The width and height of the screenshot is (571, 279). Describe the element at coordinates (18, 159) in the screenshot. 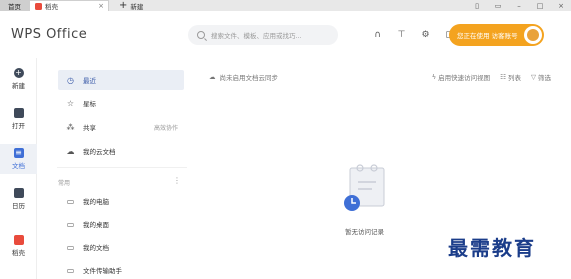

I see `rail-item-documents: ≡ 文档` at that location.